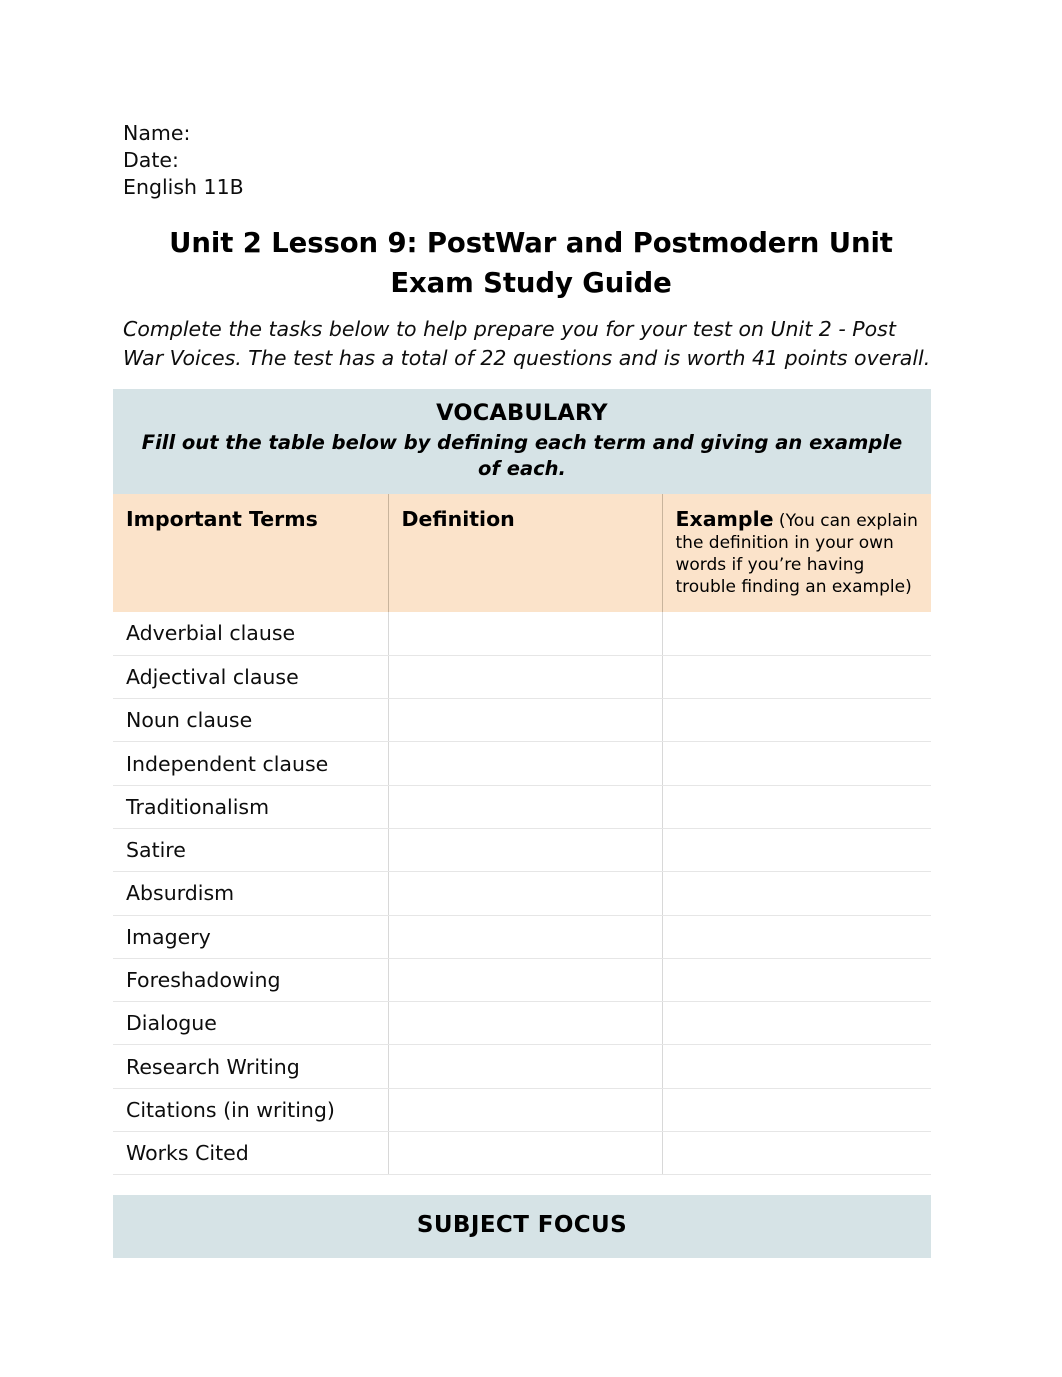 The width and height of the screenshot is (1062, 1377). Describe the element at coordinates (522, 413) in the screenshot. I see `vocabulary-banner-title: VOCABULARY` at that location.